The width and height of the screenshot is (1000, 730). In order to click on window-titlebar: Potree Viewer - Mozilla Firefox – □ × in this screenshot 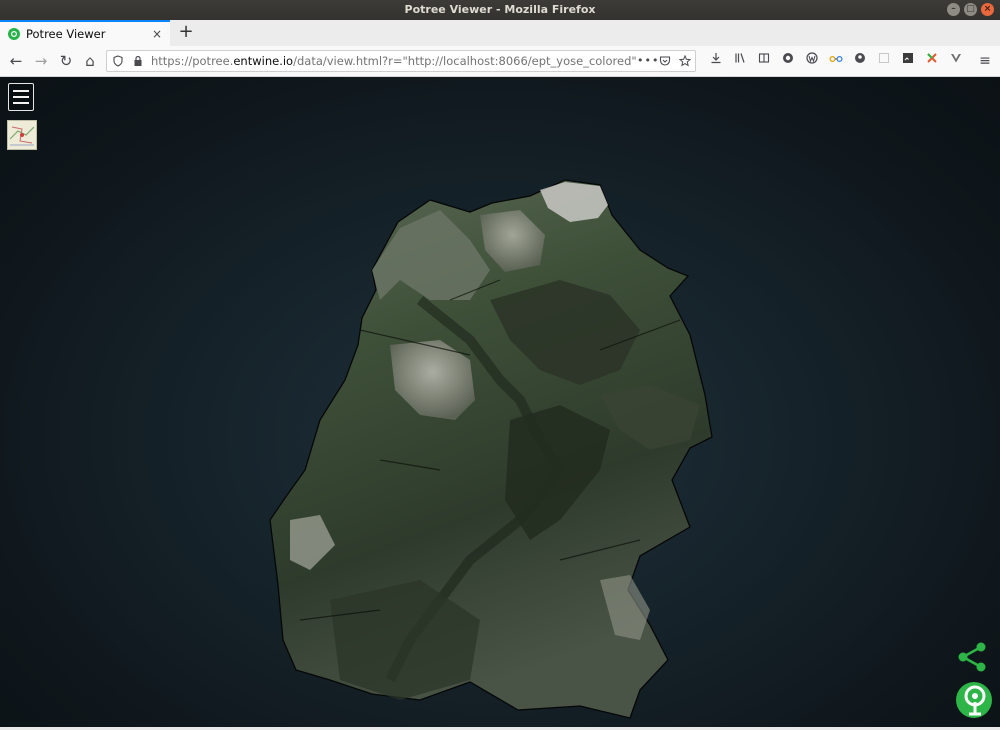, I will do `click(500, 10)`.